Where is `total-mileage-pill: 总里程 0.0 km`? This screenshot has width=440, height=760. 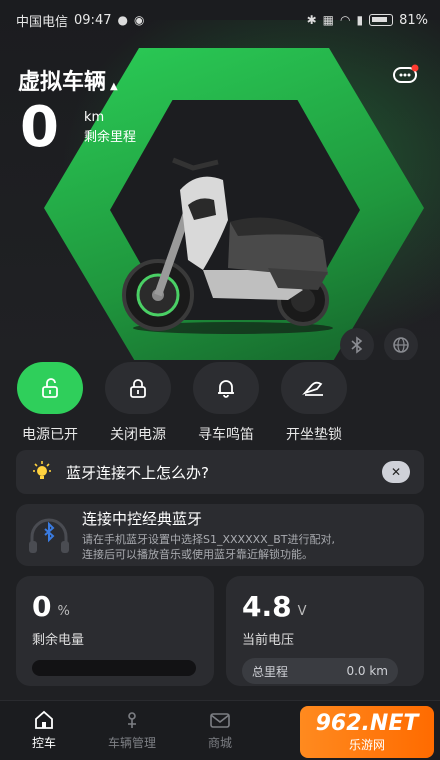 total-mileage-pill: 总里程 0.0 km is located at coordinates (320, 671).